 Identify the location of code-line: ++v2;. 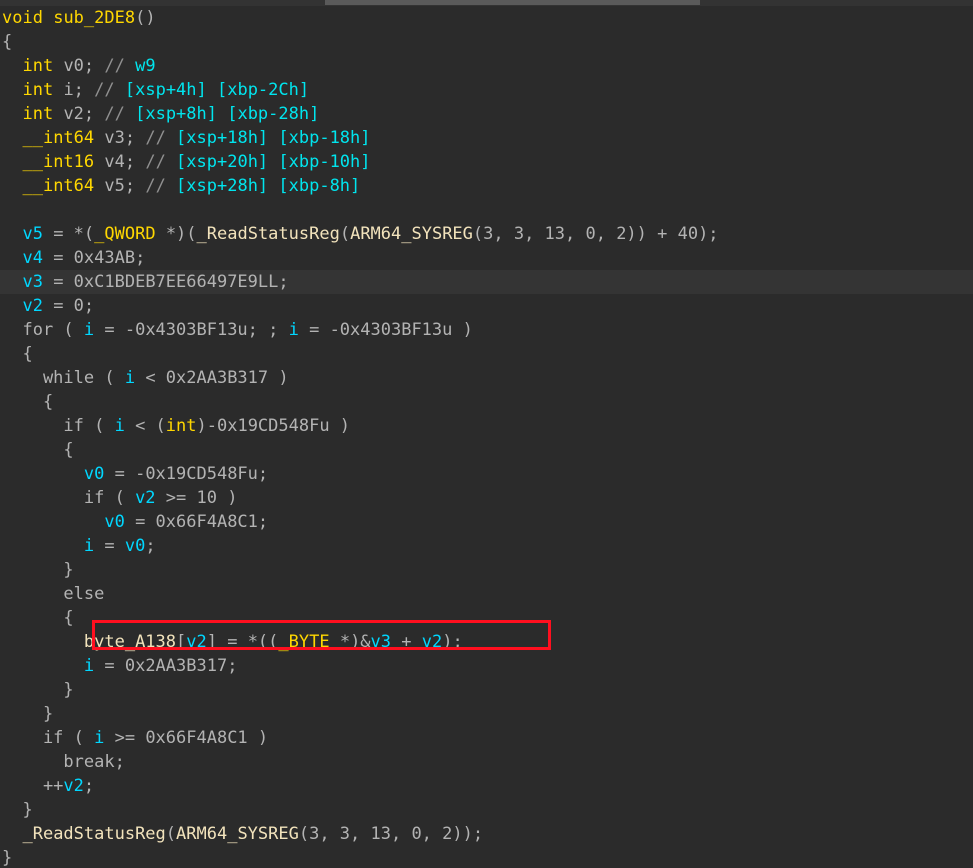
(486, 786).